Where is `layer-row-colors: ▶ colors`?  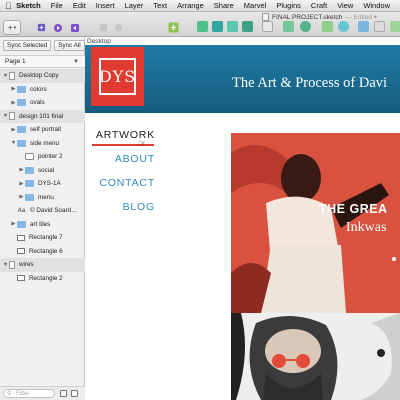 layer-row-colors: ▶ colors is located at coordinates (42, 90).